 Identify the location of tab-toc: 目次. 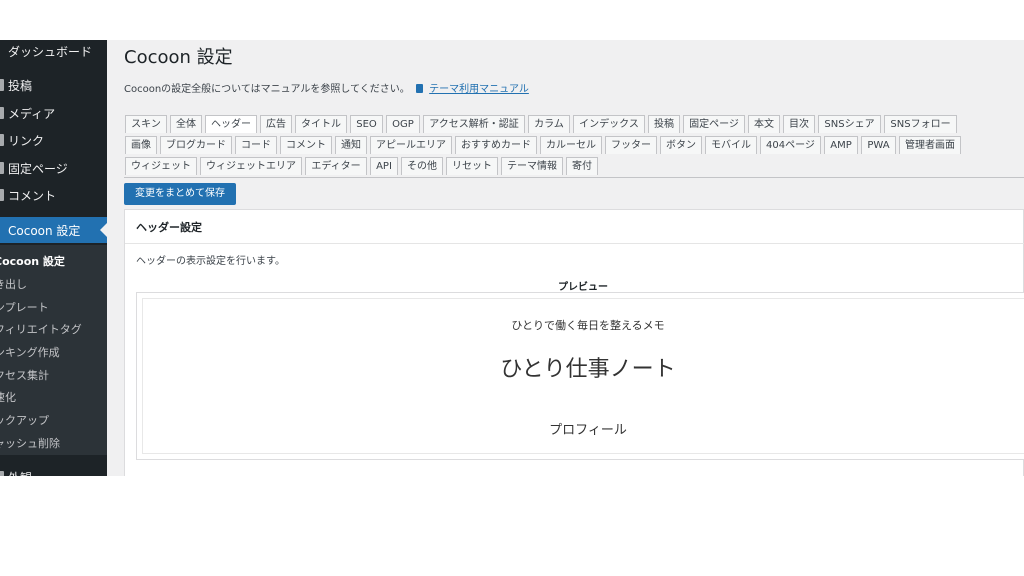
(799, 124).